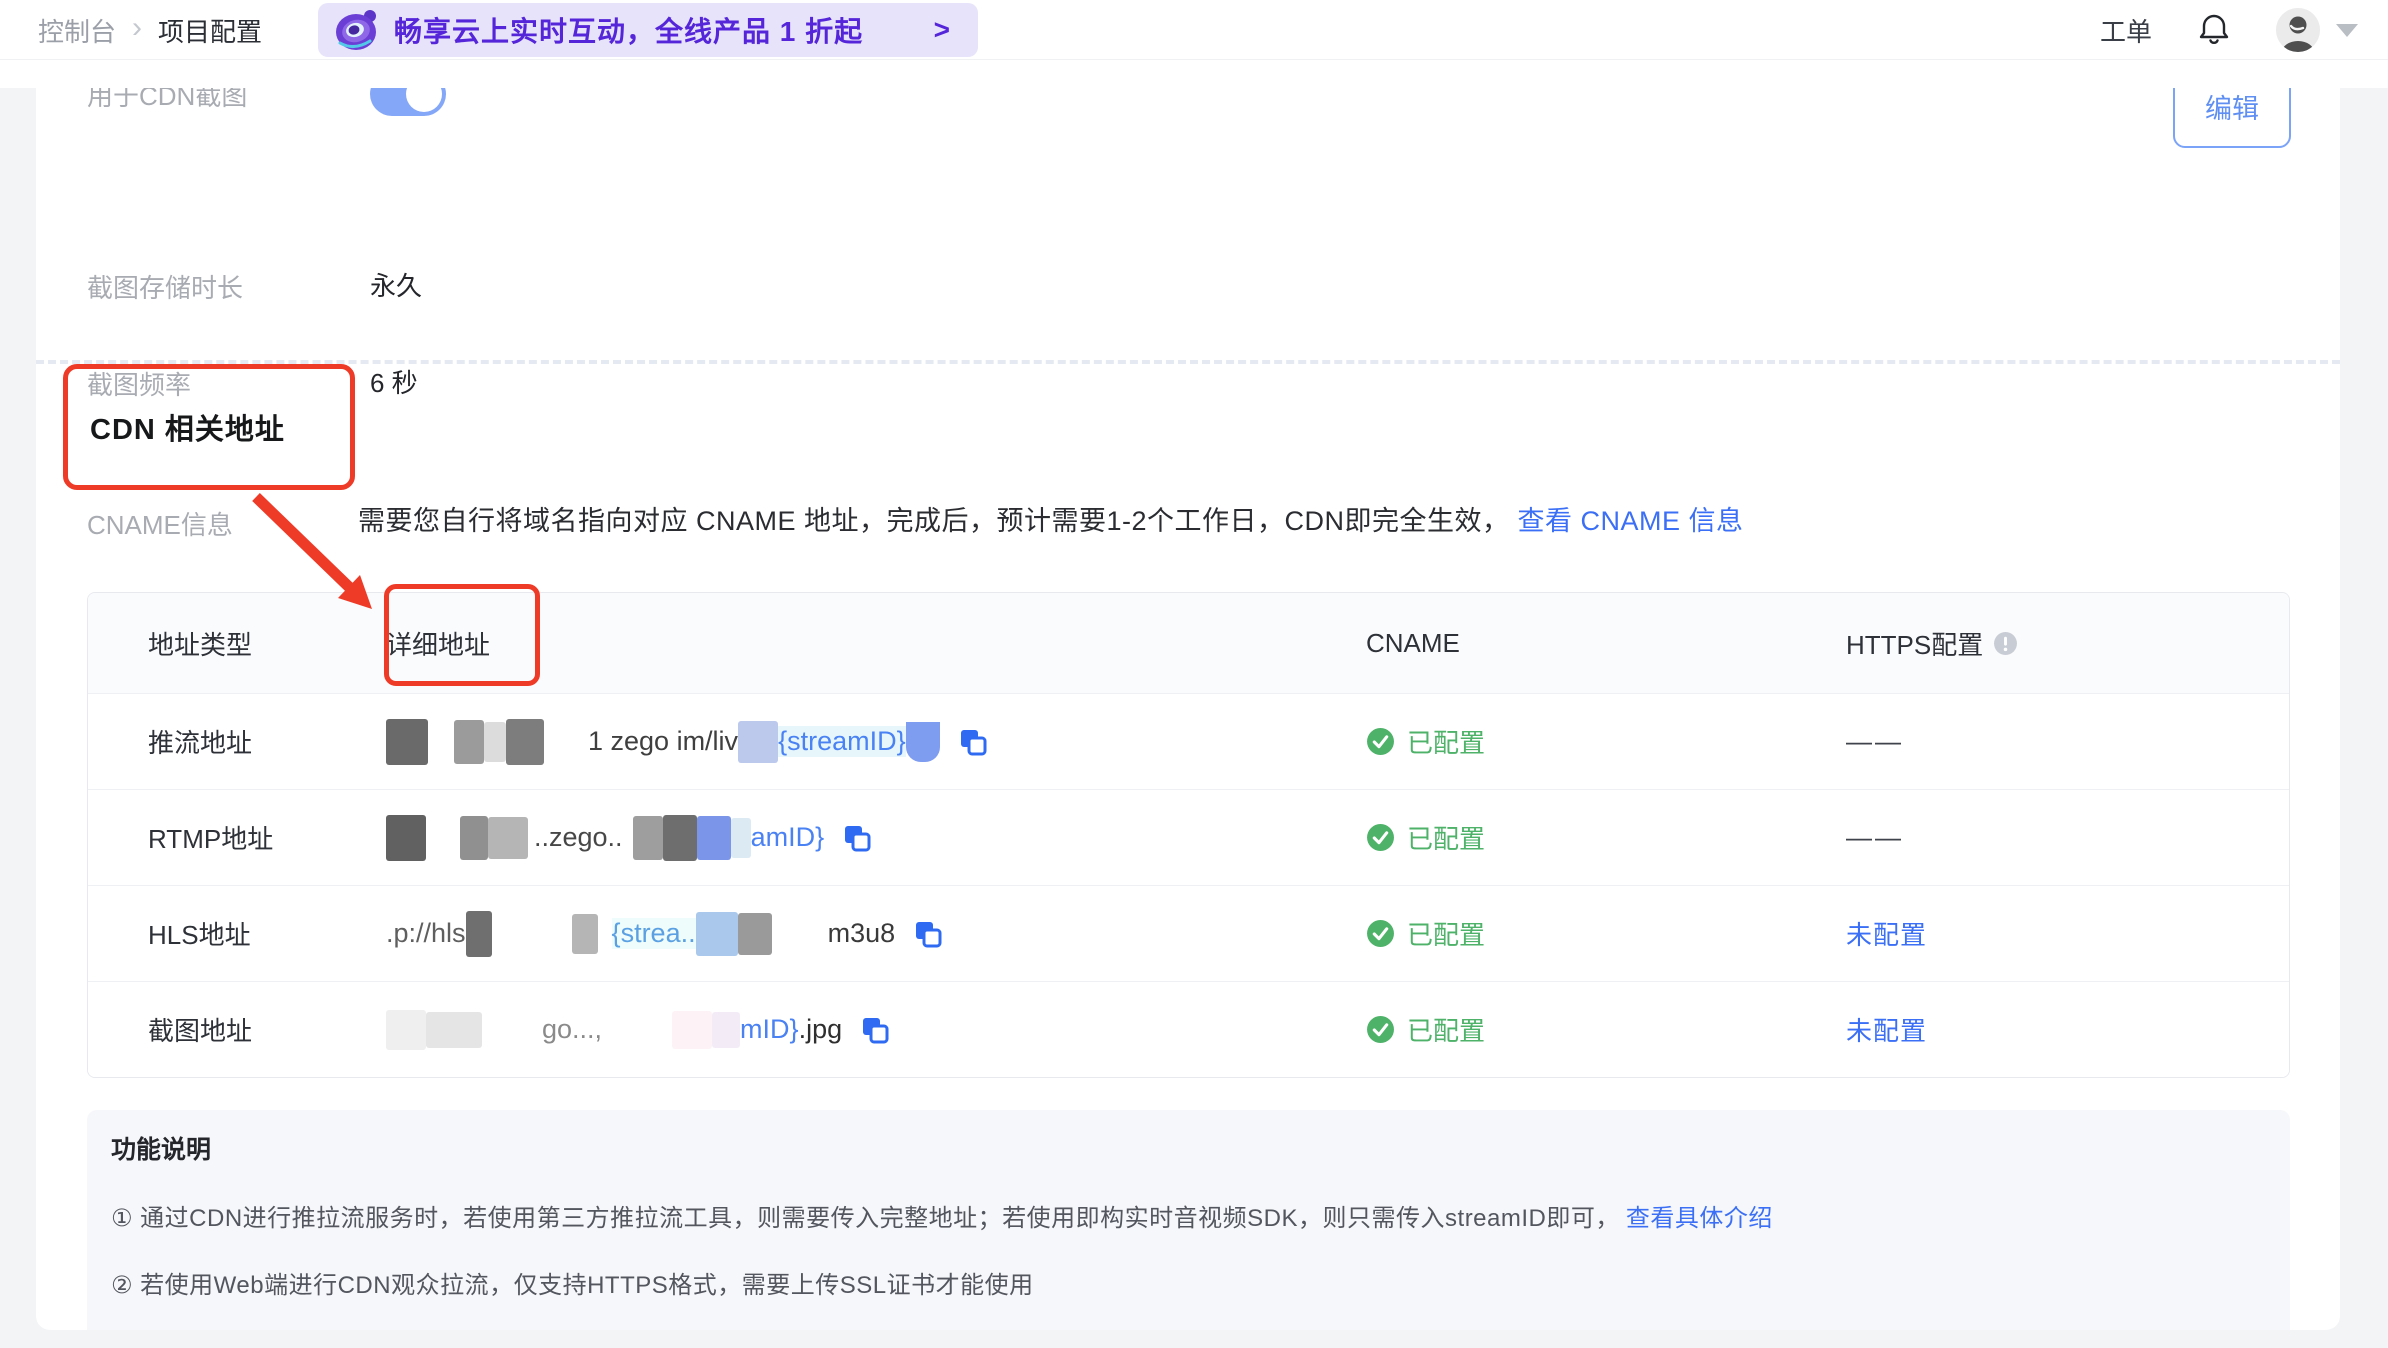 The width and height of the screenshot is (2388, 1348). Describe the element at coordinates (396, 286) in the screenshot. I see `snapshot-storage-value: 永久` at that location.